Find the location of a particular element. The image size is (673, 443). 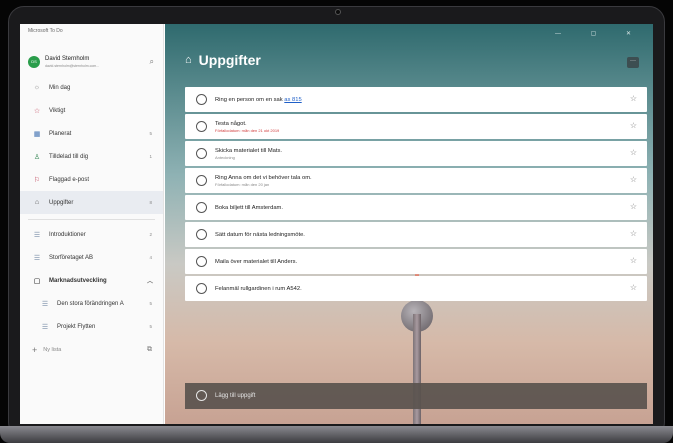

page-header: ⌂ Uppgifter is located at coordinates (223, 60).